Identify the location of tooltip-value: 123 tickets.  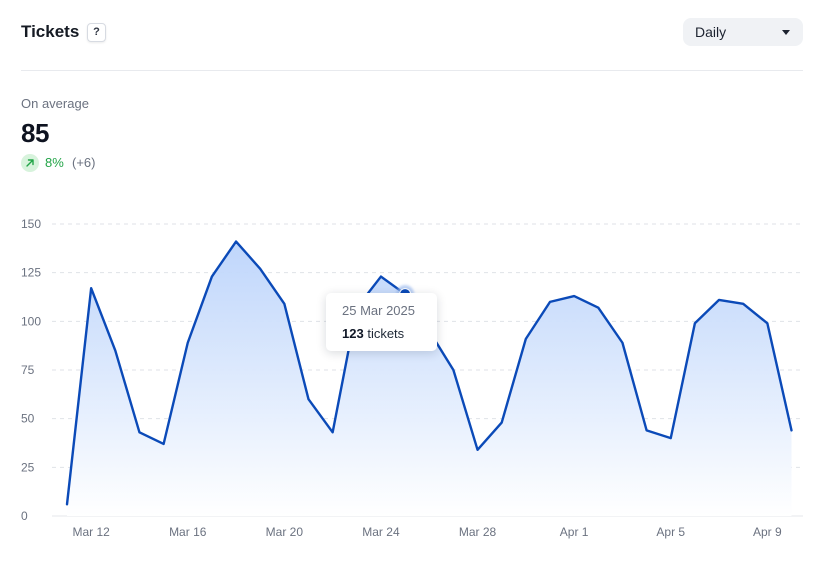
(373, 333).